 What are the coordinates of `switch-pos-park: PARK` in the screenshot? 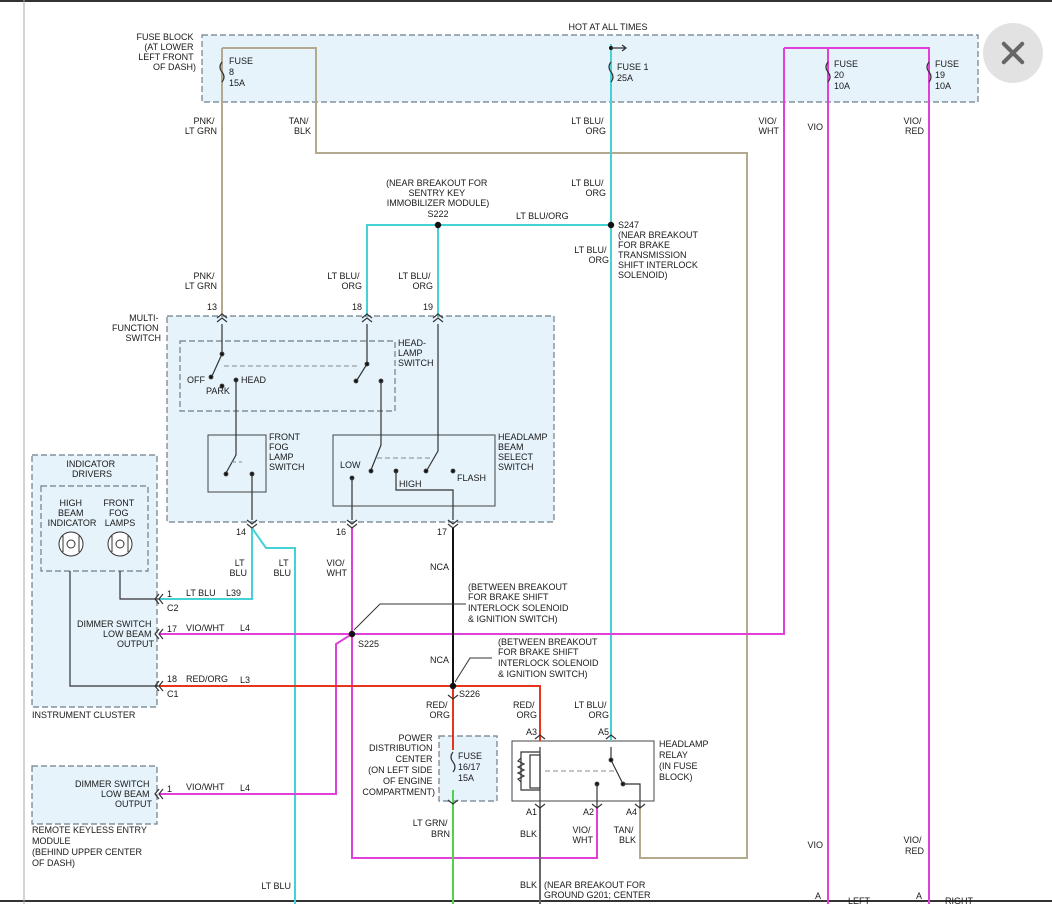 It's located at (218, 391).